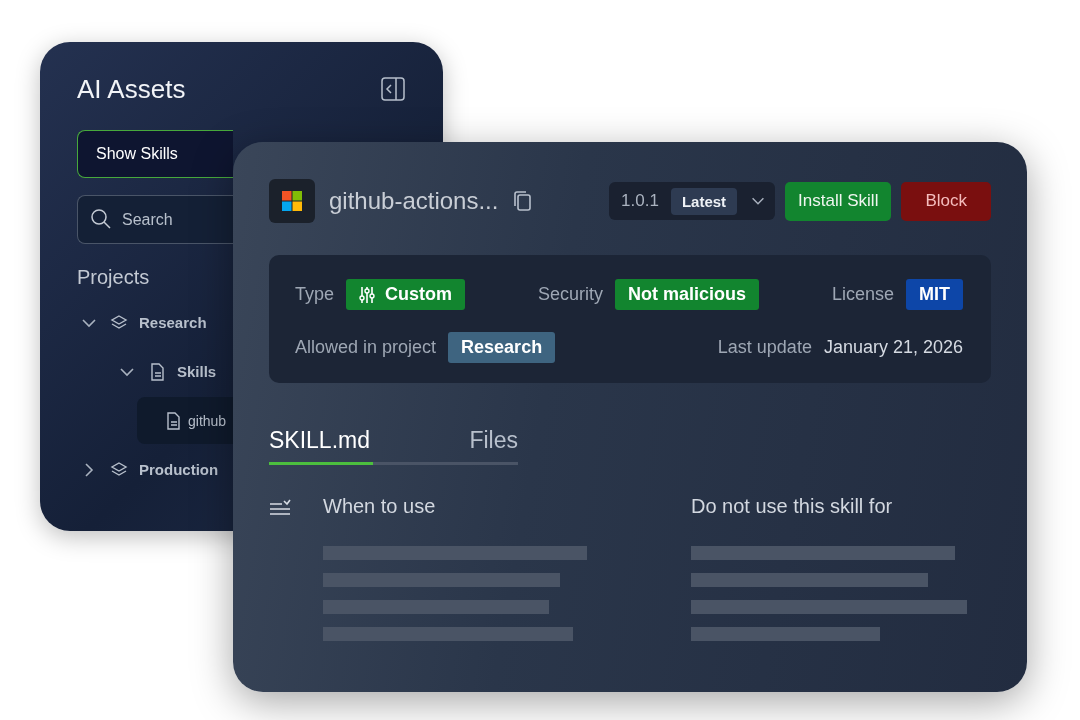  I want to click on detail-label: License, so click(862, 294).